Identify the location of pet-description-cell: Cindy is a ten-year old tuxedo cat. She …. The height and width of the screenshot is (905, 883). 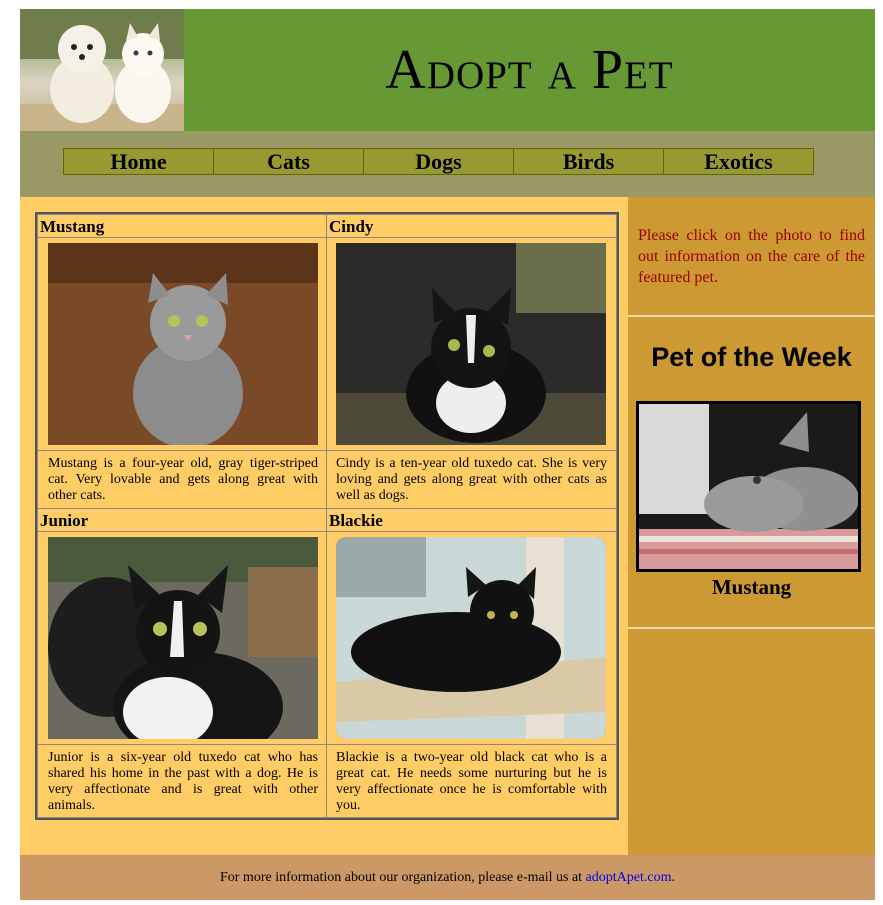
(471, 479).